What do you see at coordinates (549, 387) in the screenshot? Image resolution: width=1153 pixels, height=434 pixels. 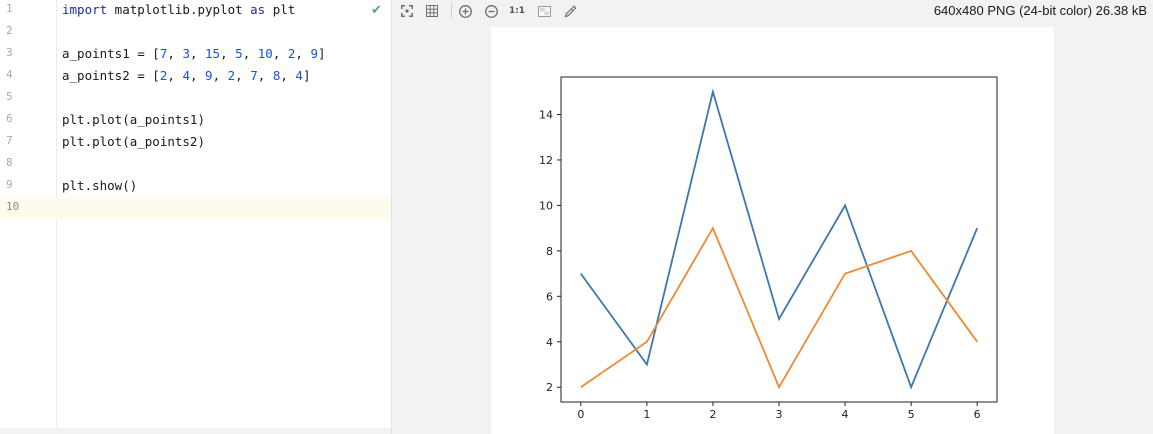 I see `y-tick-label: 2` at bounding box center [549, 387].